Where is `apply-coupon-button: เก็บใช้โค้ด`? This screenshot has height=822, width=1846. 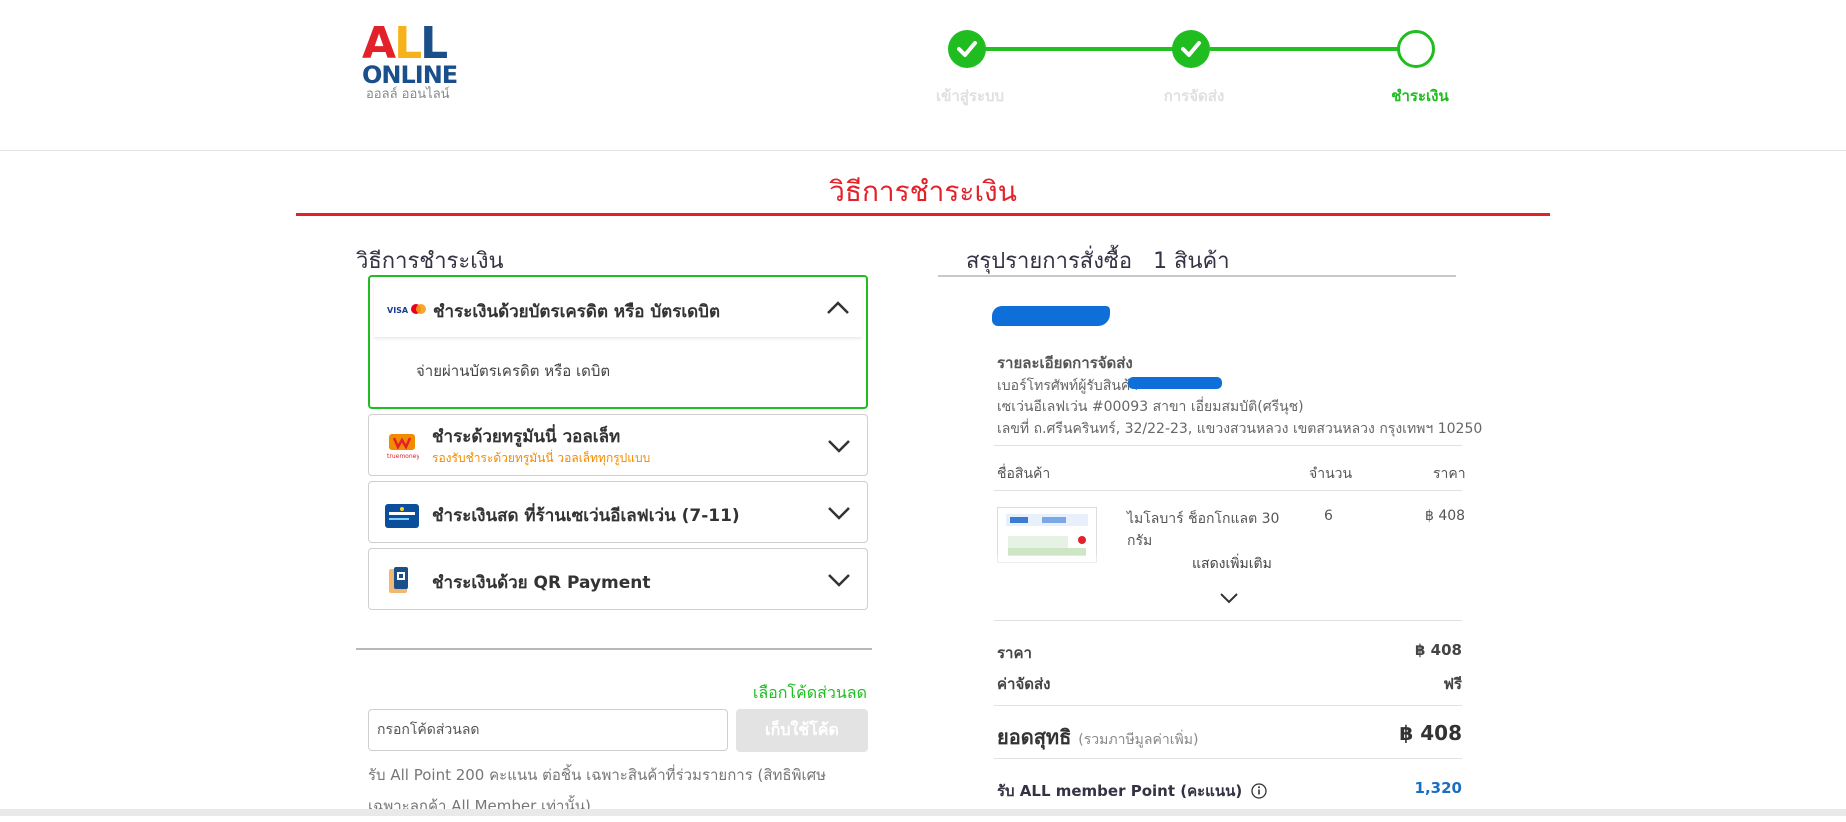 apply-coupon-button: เก็บใช้โค้ด is located at coordinates (802, 730).